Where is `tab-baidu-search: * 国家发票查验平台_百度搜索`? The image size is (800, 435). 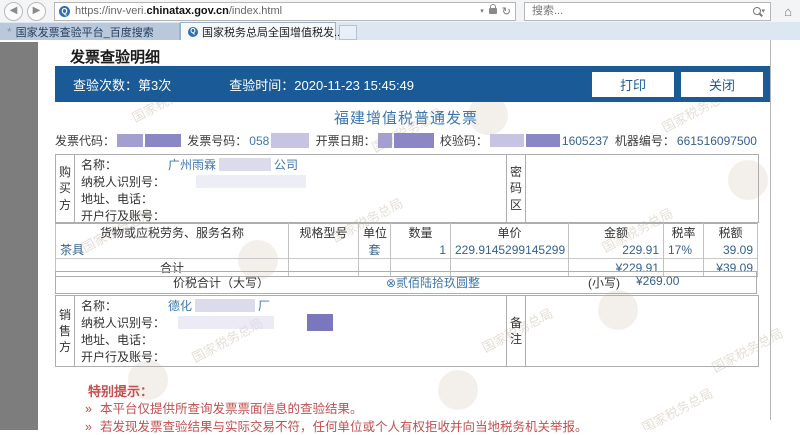 tab-baidu-search: * 国家发票查验平台_百度搜索 is located at coordinates (90, 31).